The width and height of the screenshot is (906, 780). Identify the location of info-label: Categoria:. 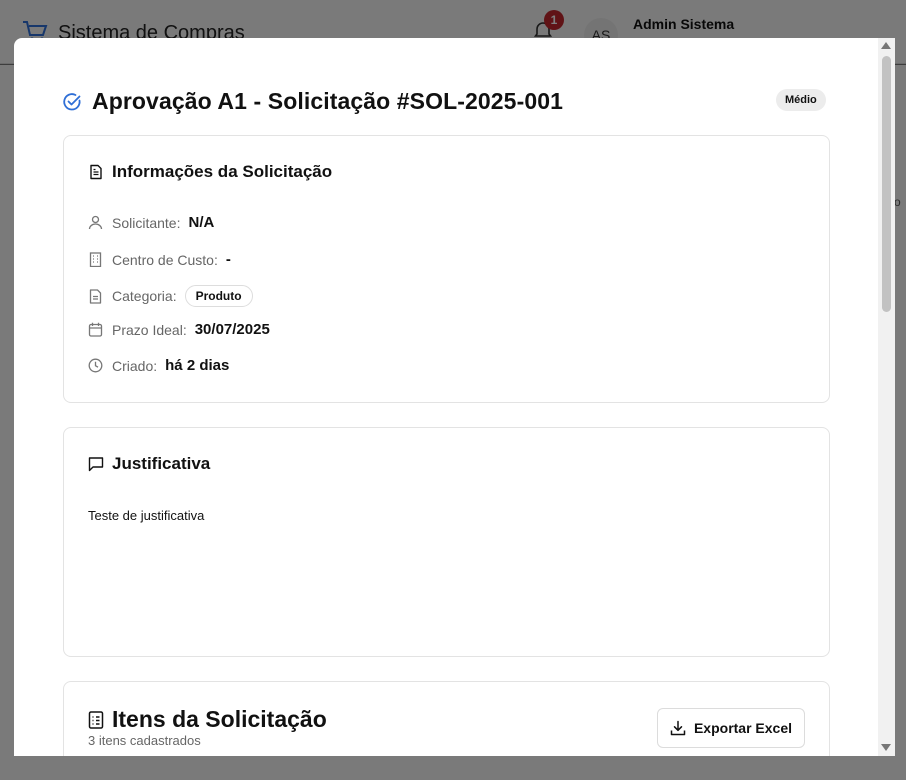
(144, 296).